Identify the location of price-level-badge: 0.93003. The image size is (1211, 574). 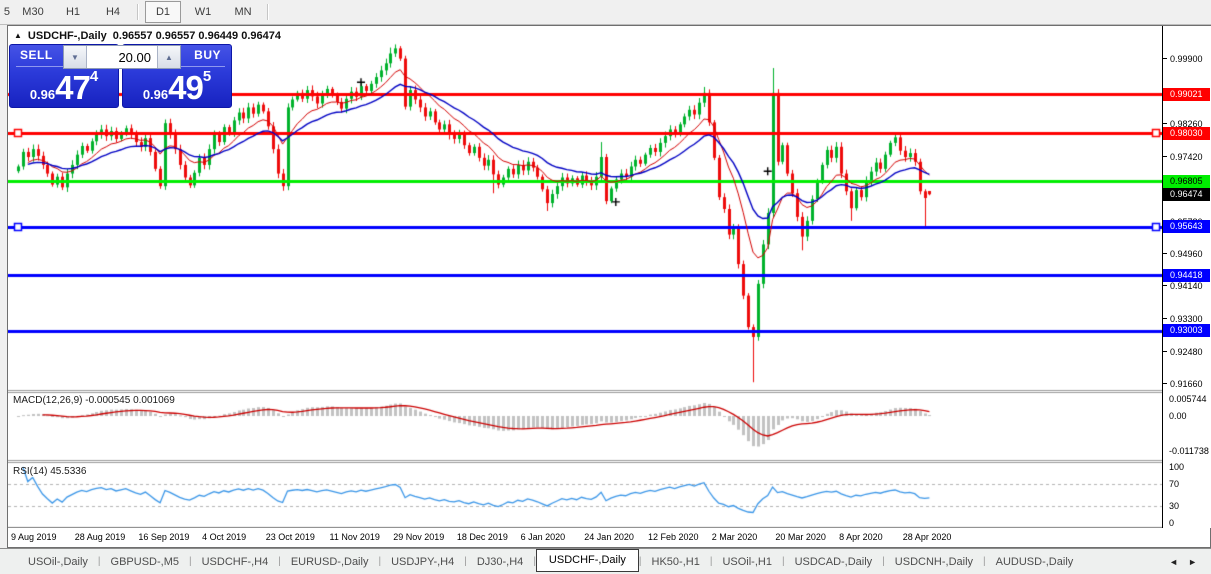
(1186, 331).